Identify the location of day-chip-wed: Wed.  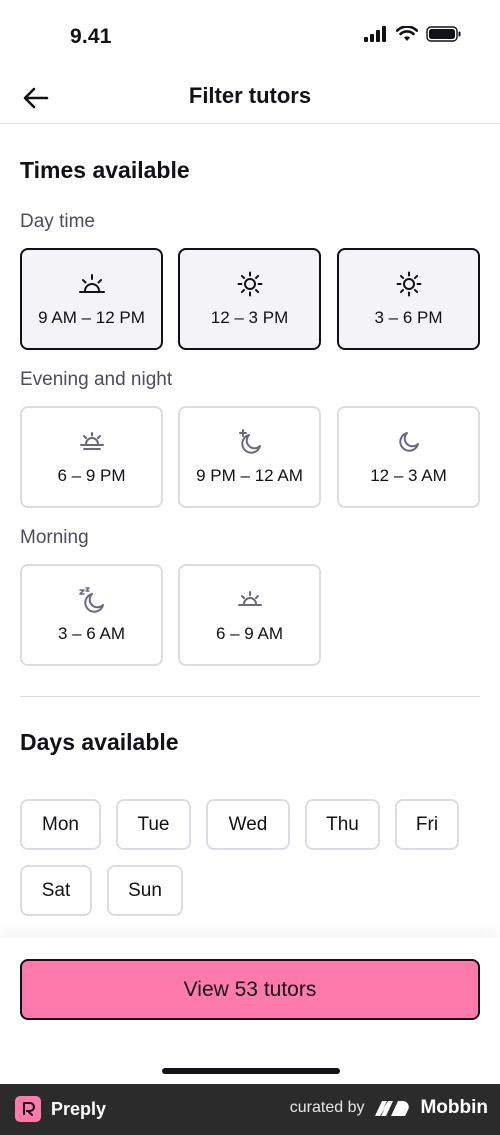
(248, 824).